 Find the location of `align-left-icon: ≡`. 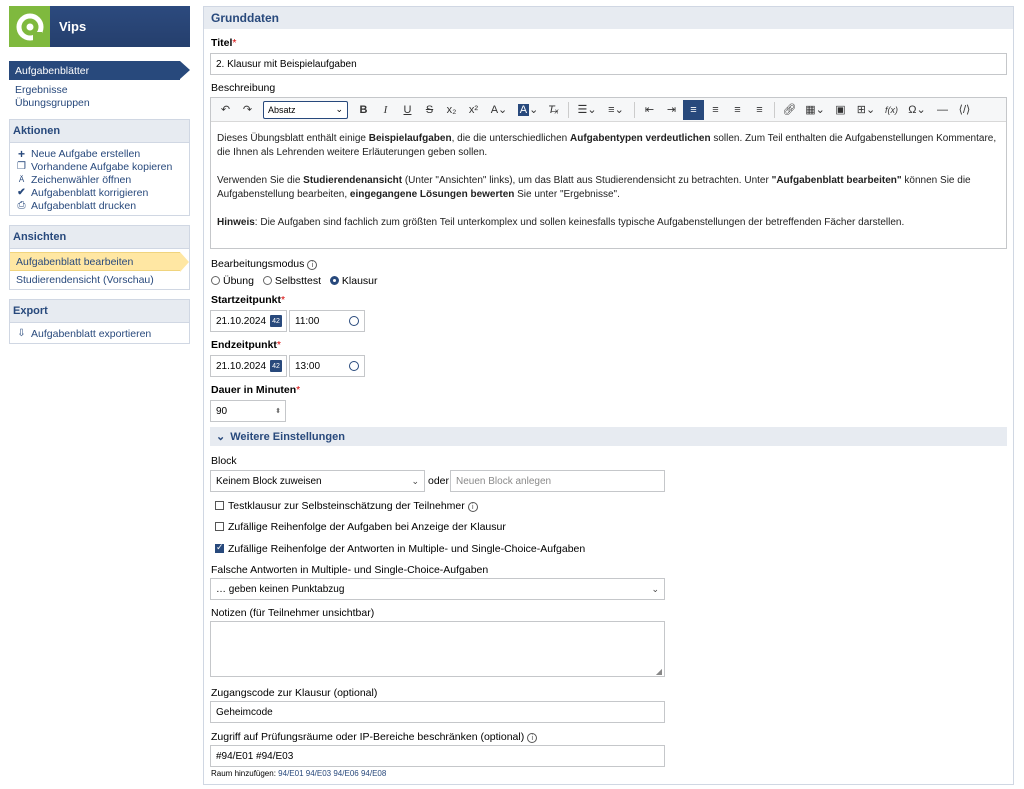

align-left-icon: ≡ is located at coordinates (693, 109).